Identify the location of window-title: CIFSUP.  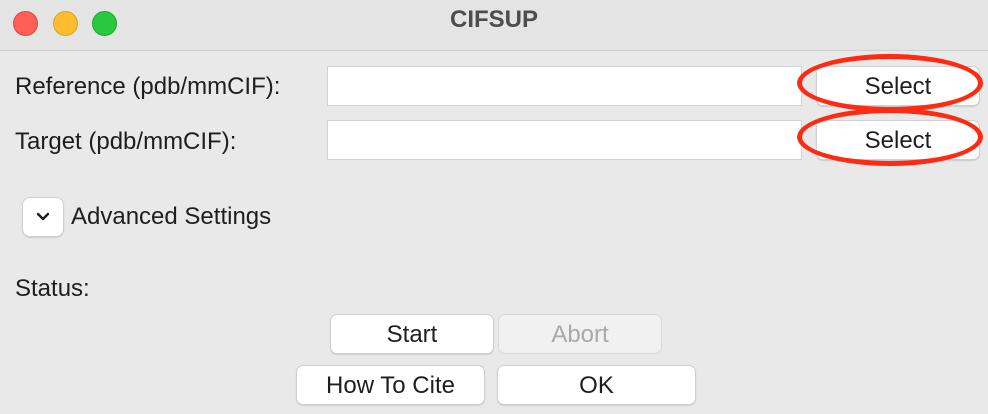
(493, 19).